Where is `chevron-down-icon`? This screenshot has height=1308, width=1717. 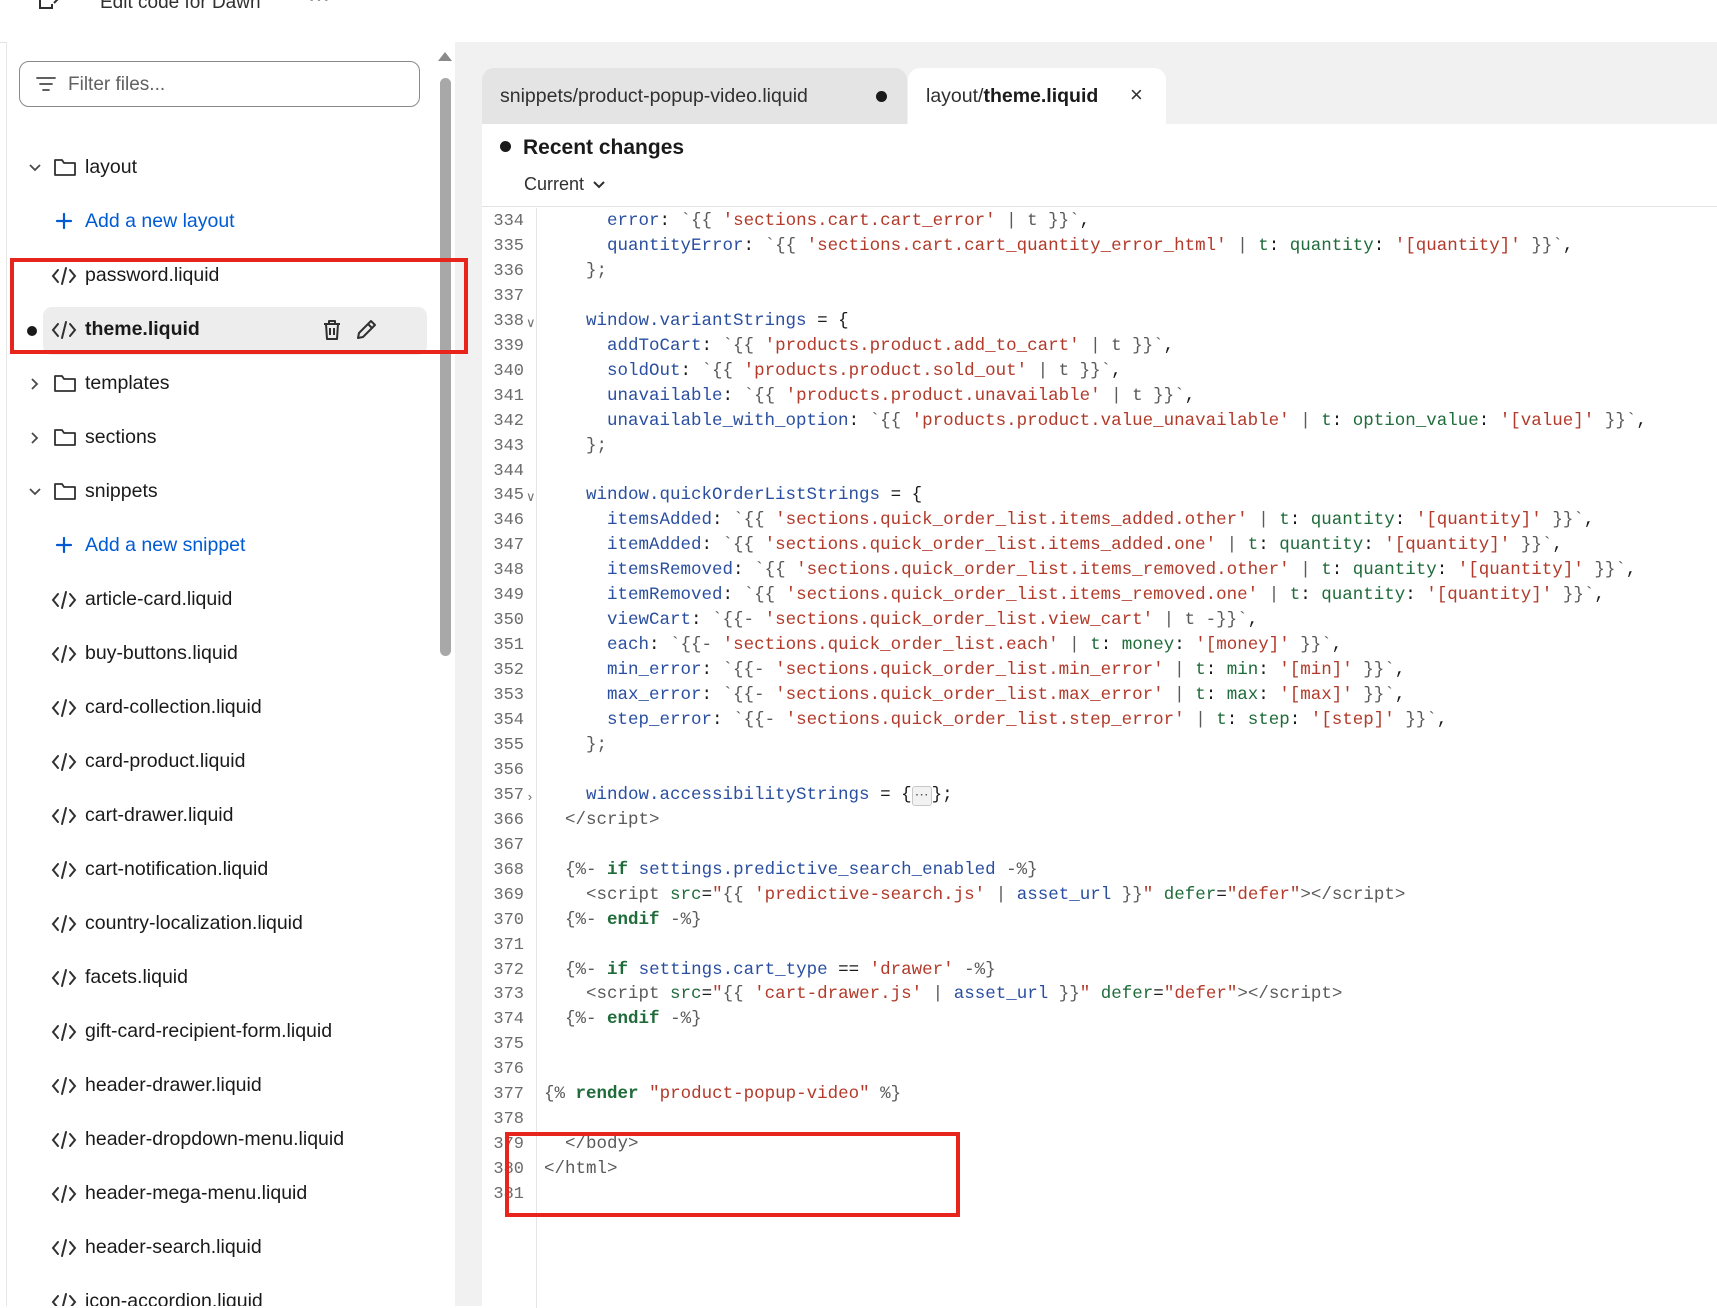
chevron-down-icon is located at coordinates (35, 492).